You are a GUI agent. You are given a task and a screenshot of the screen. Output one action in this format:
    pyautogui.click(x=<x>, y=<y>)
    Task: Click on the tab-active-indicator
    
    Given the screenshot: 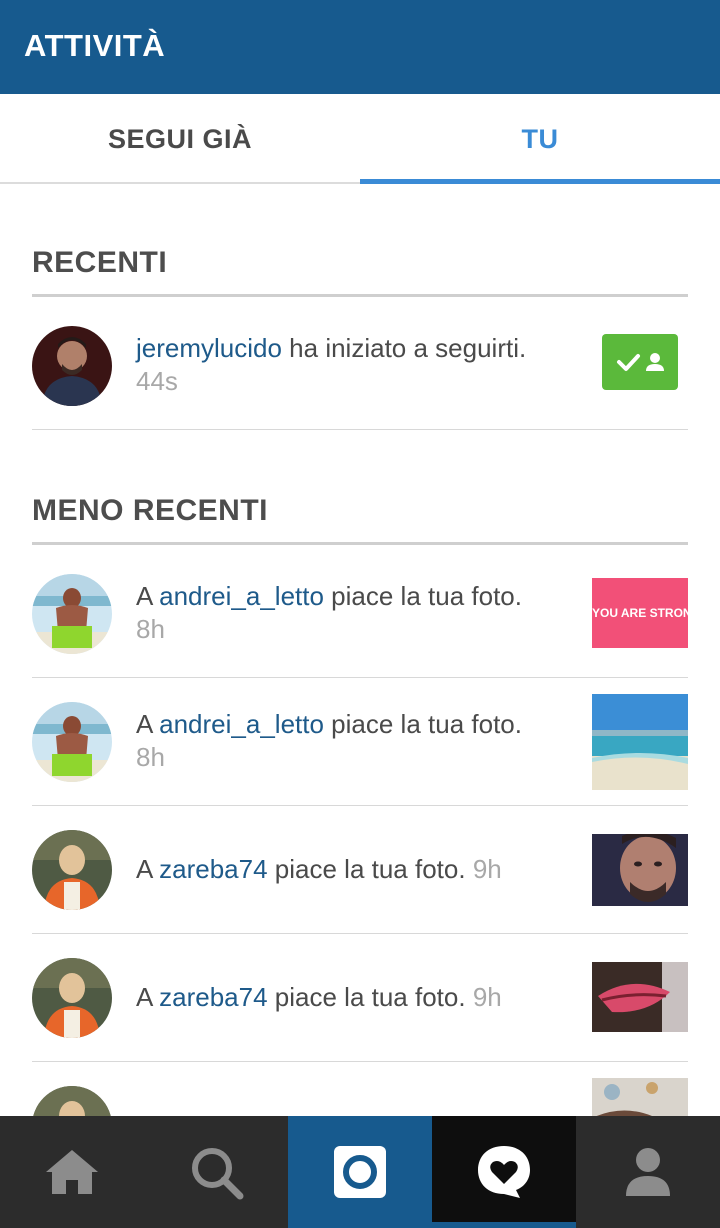 What is the action you would take?
    pyautogui.click(x=540, y=181)
    